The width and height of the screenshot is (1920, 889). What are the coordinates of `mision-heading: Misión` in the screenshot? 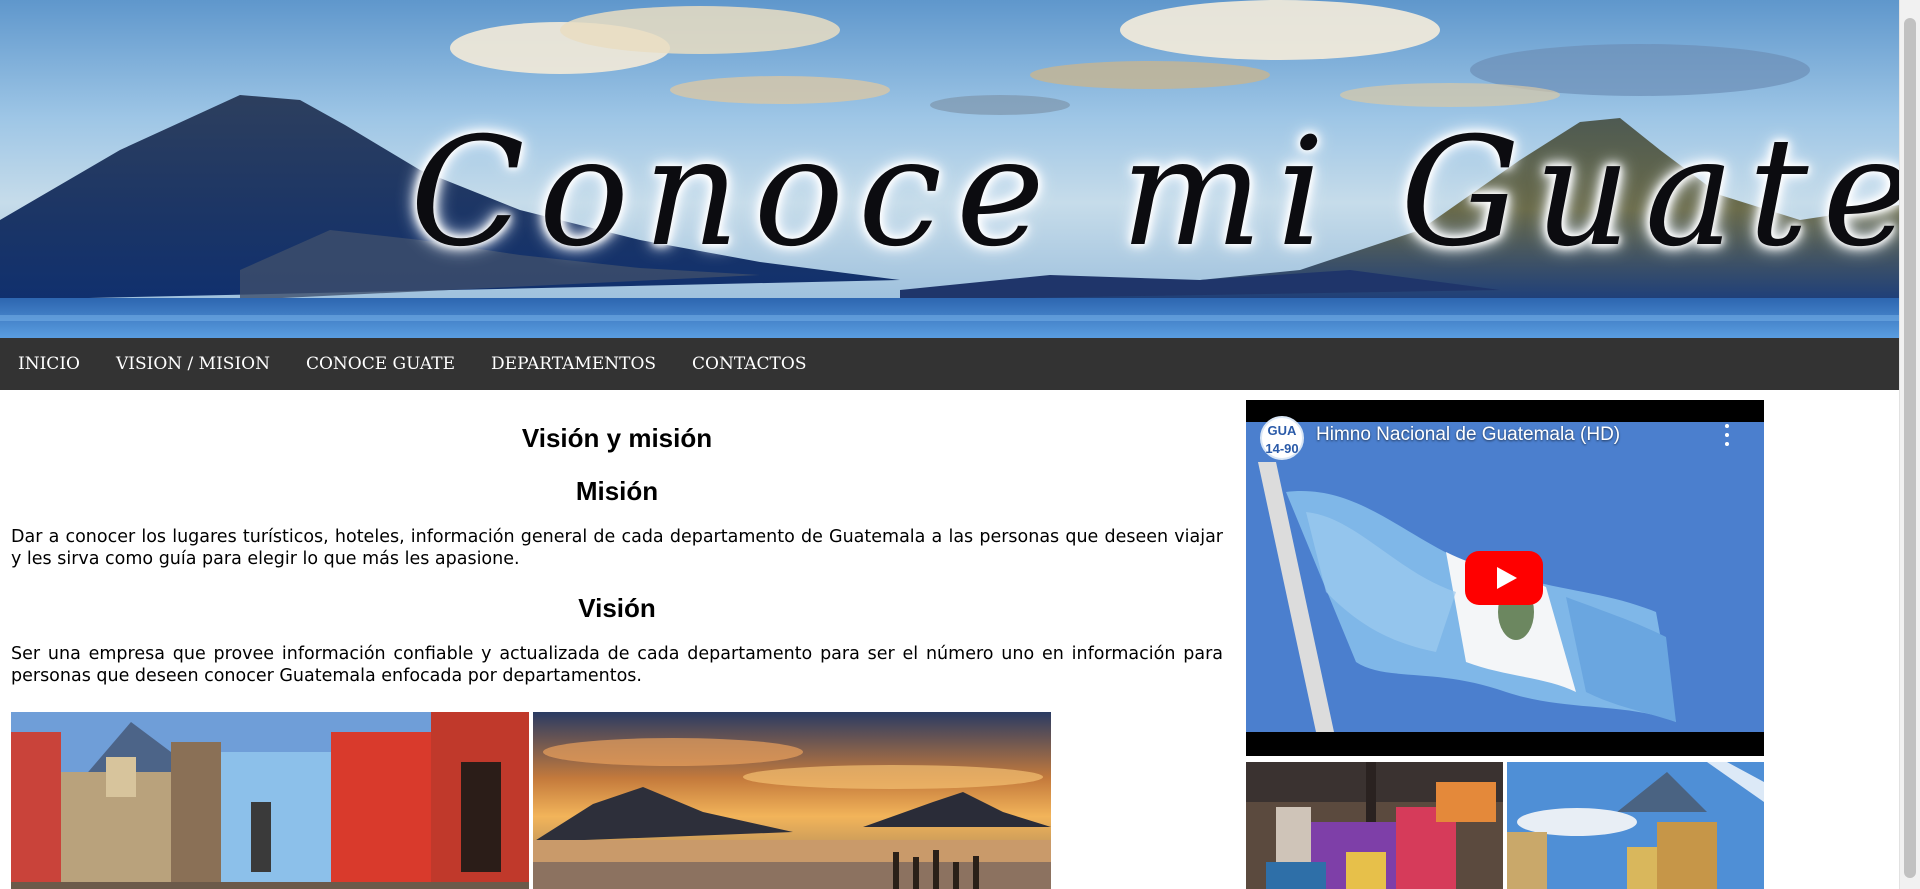 It's located at (617, 491).